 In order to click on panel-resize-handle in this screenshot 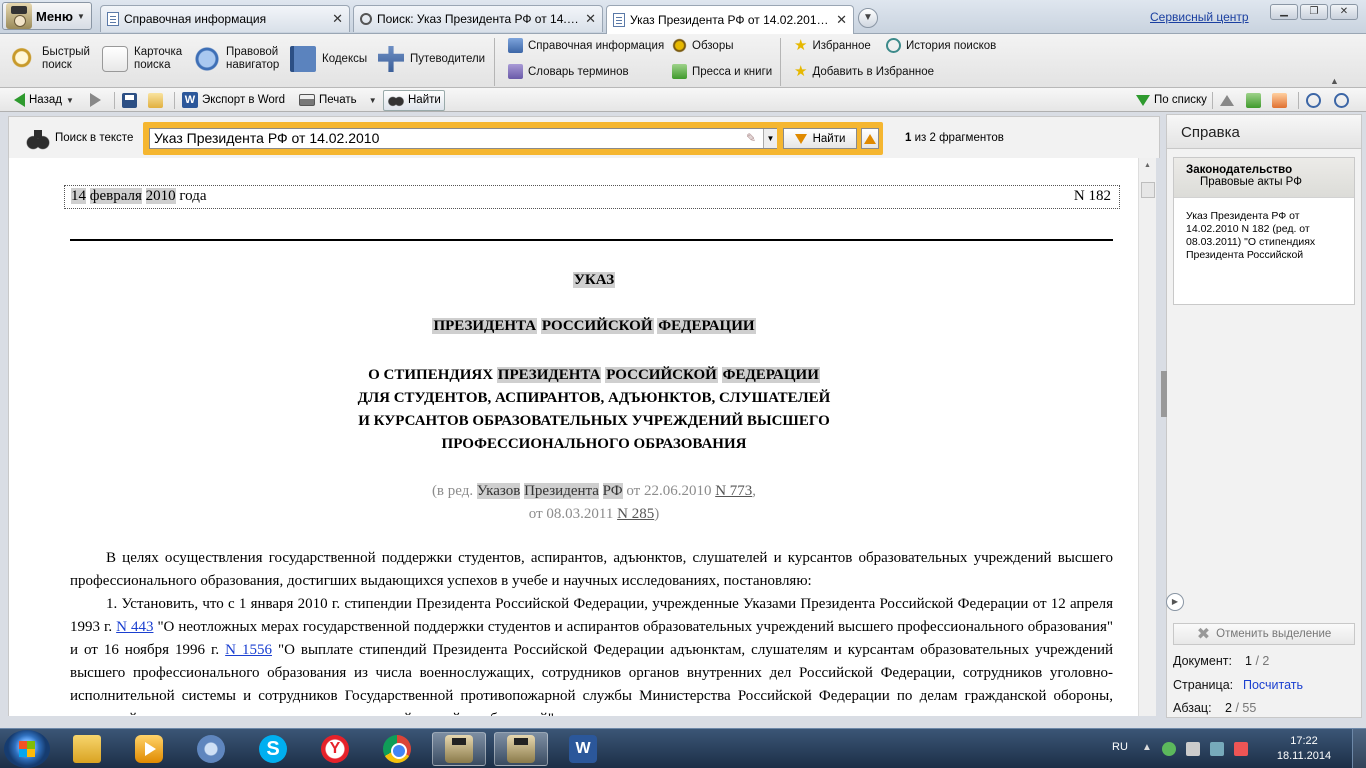, I will do `click(1164, 394)`.